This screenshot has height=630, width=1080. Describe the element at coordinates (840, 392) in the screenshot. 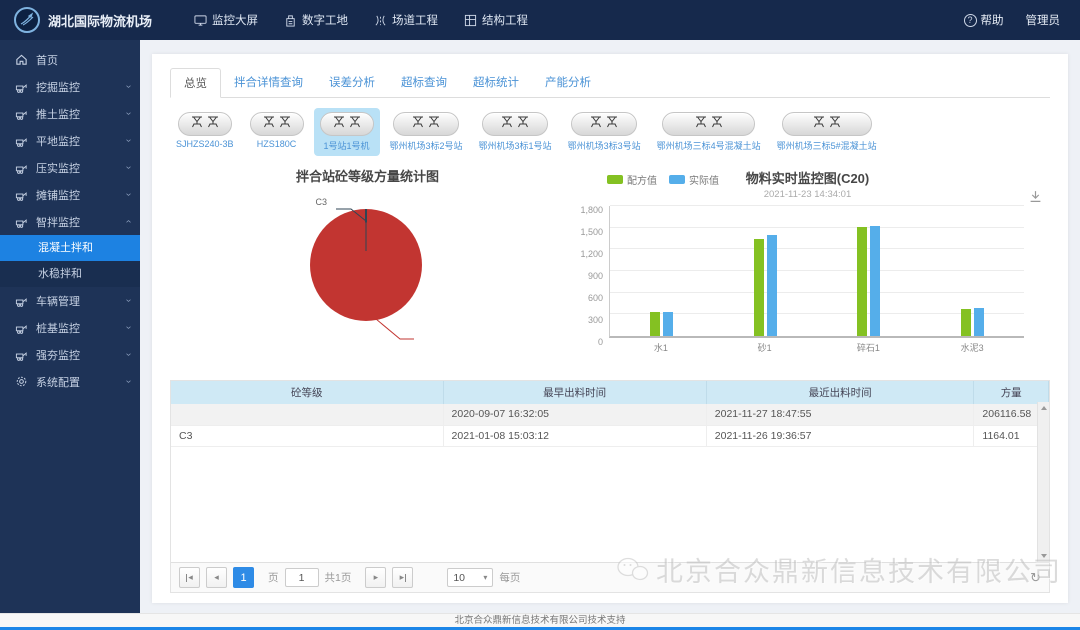

I see `table-header: 最近出料时间` at that location.